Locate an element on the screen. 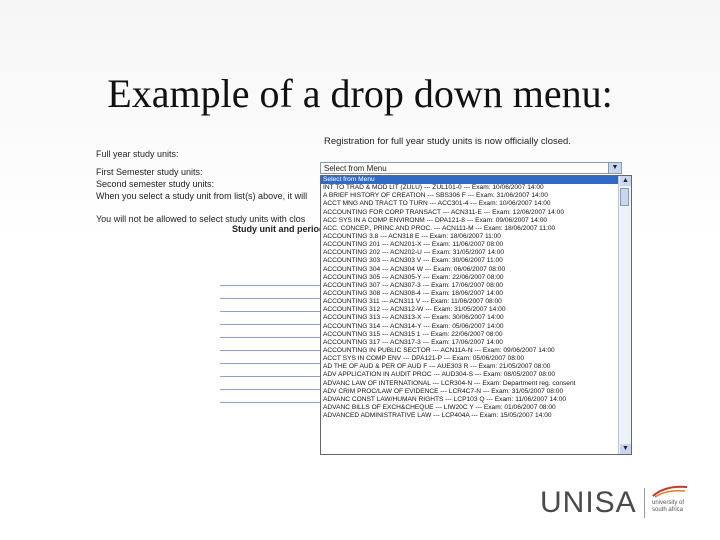 The image size is (720, 540). second-semester-label: Second semester study units: is located at coordinates (155, 184).